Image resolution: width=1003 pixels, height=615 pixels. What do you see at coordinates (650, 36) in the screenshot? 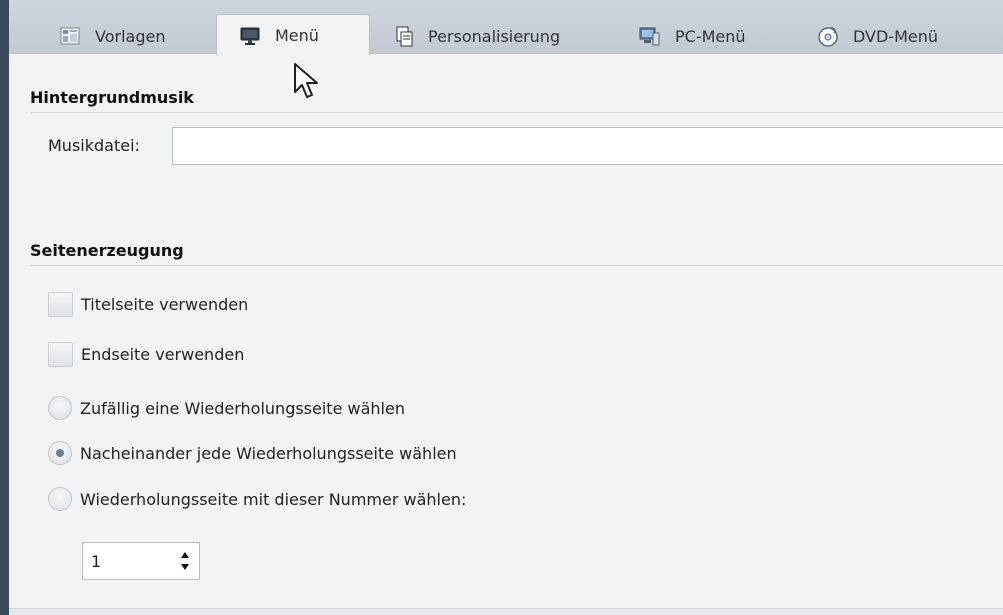
I see `pc-menu-icon` at bounding box center [650, 36].